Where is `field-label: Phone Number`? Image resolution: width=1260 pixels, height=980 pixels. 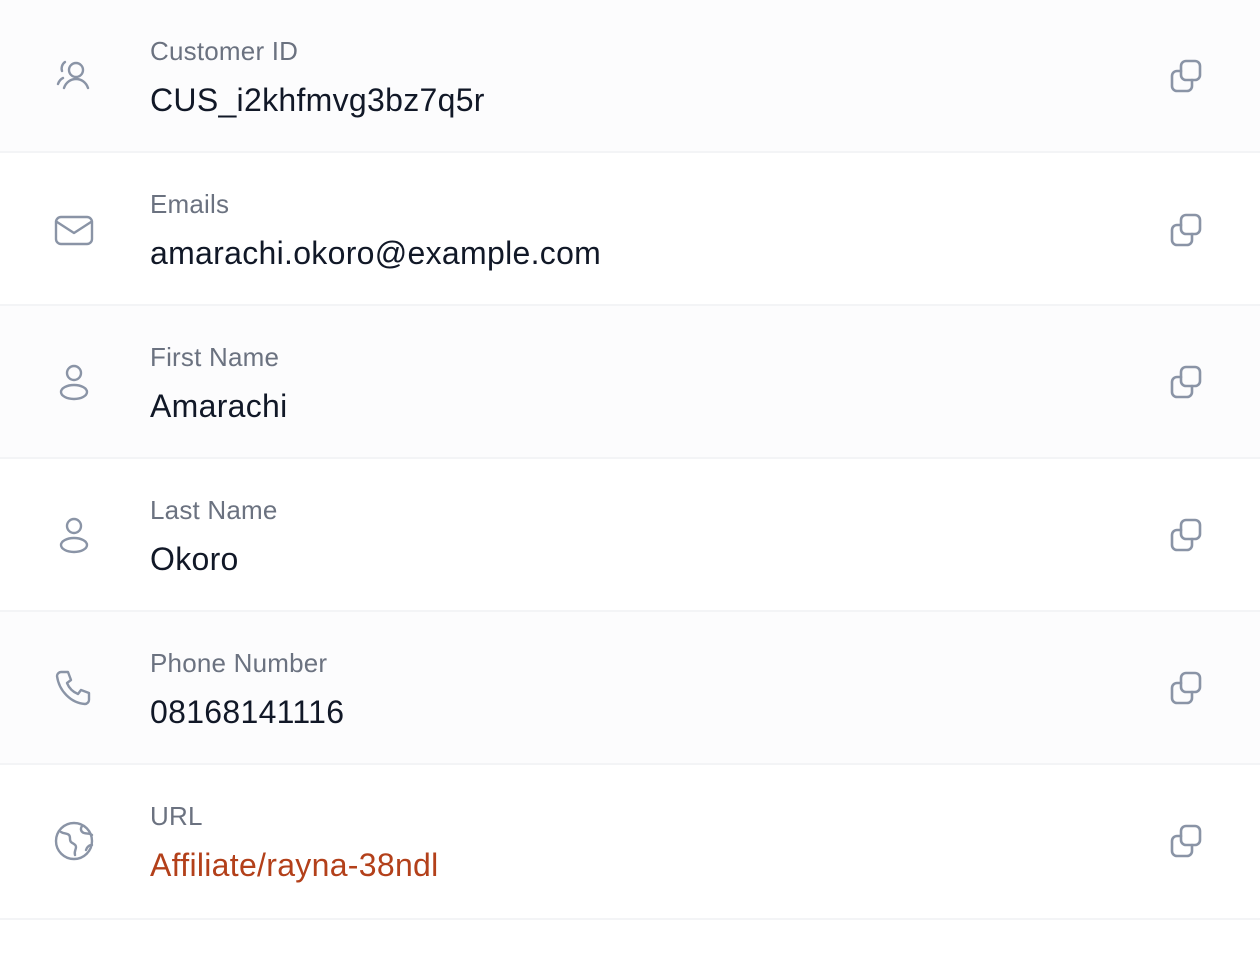
field-label: Phone Number is located at coordinates (239, 663).